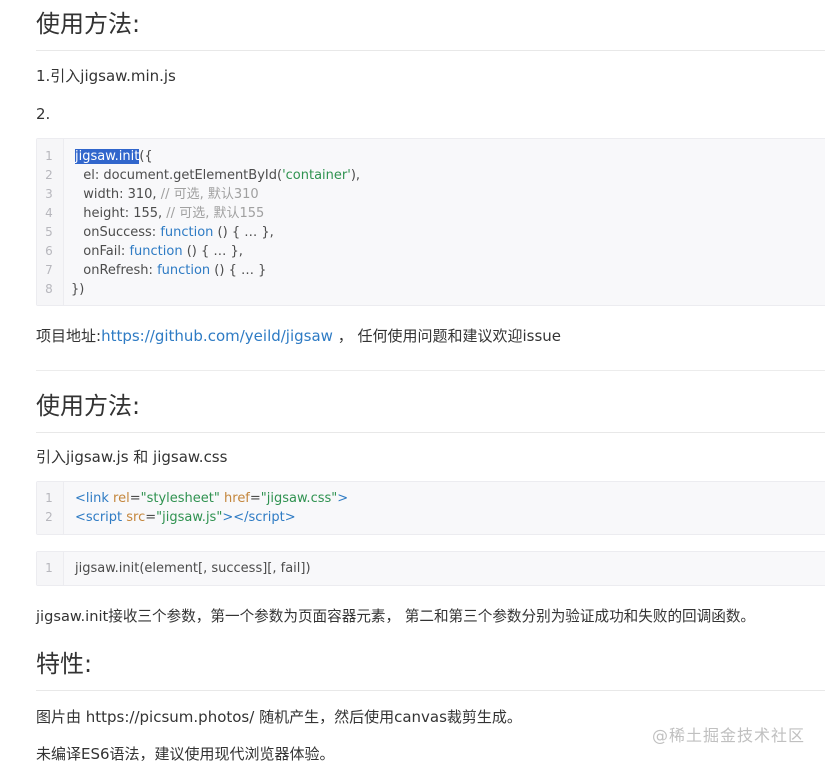 This screenshot has height=766, width=825. I want to click on code-line: 2 <script src="jigsaw.js"></script>, so click(170, 517).